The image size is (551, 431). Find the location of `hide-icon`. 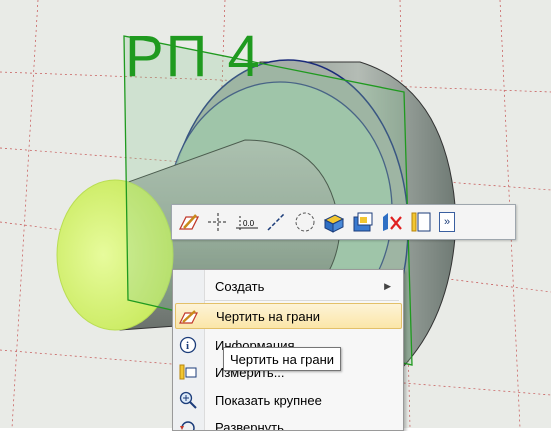

hide-icon is located at coordinates (421, 222).